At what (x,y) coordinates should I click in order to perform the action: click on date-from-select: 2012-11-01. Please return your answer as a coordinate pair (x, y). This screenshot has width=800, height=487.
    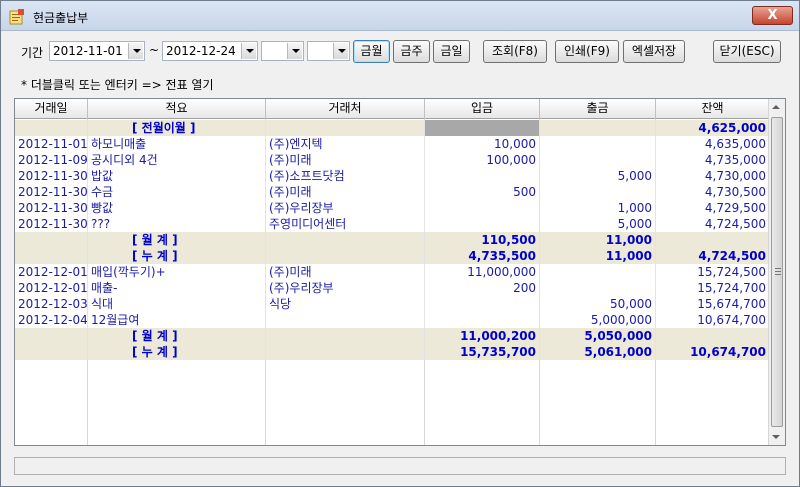
    Looking at the image, I should click on (97, 51).